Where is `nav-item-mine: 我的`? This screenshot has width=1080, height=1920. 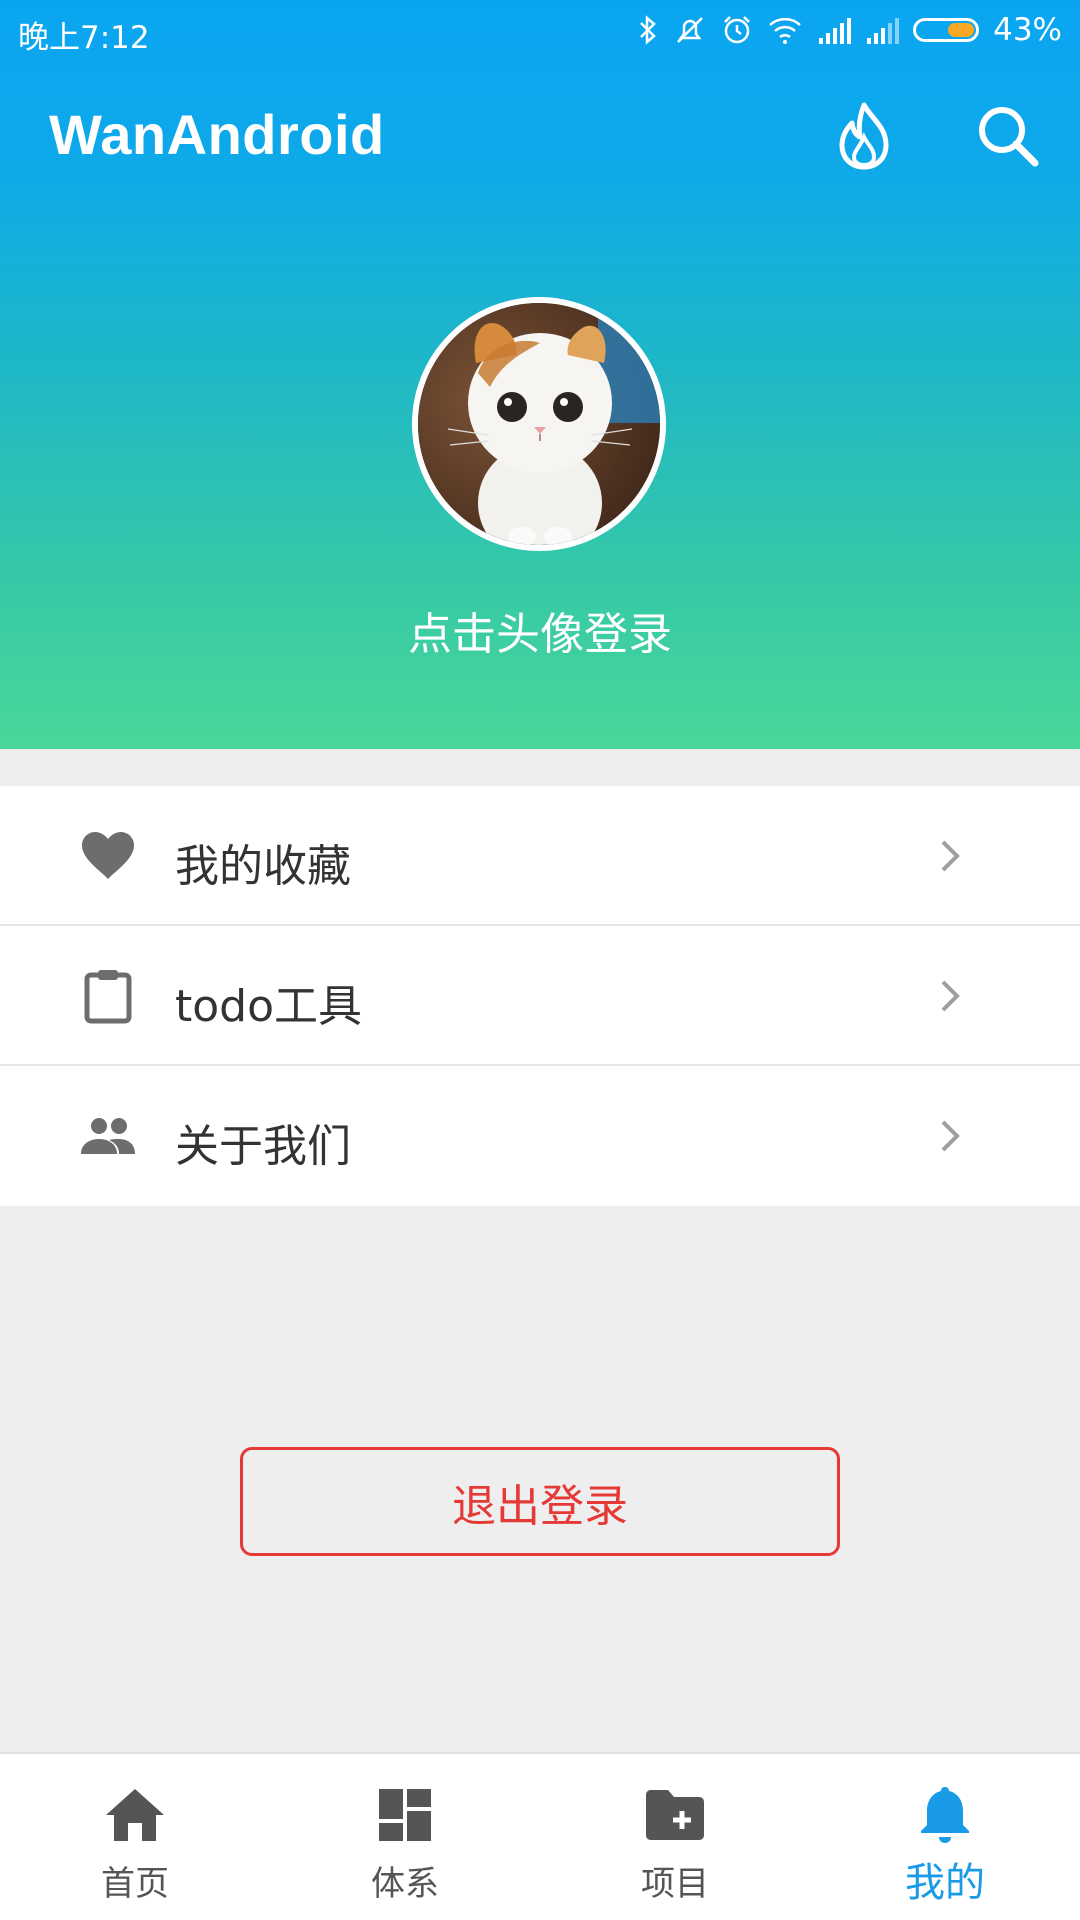
nav-item-mine: 我的 is located at coordinates (945, 1837).